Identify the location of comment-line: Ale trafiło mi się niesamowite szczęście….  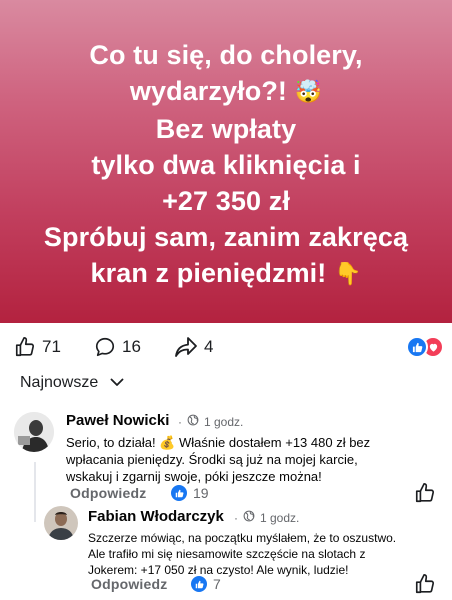
(227, 554).